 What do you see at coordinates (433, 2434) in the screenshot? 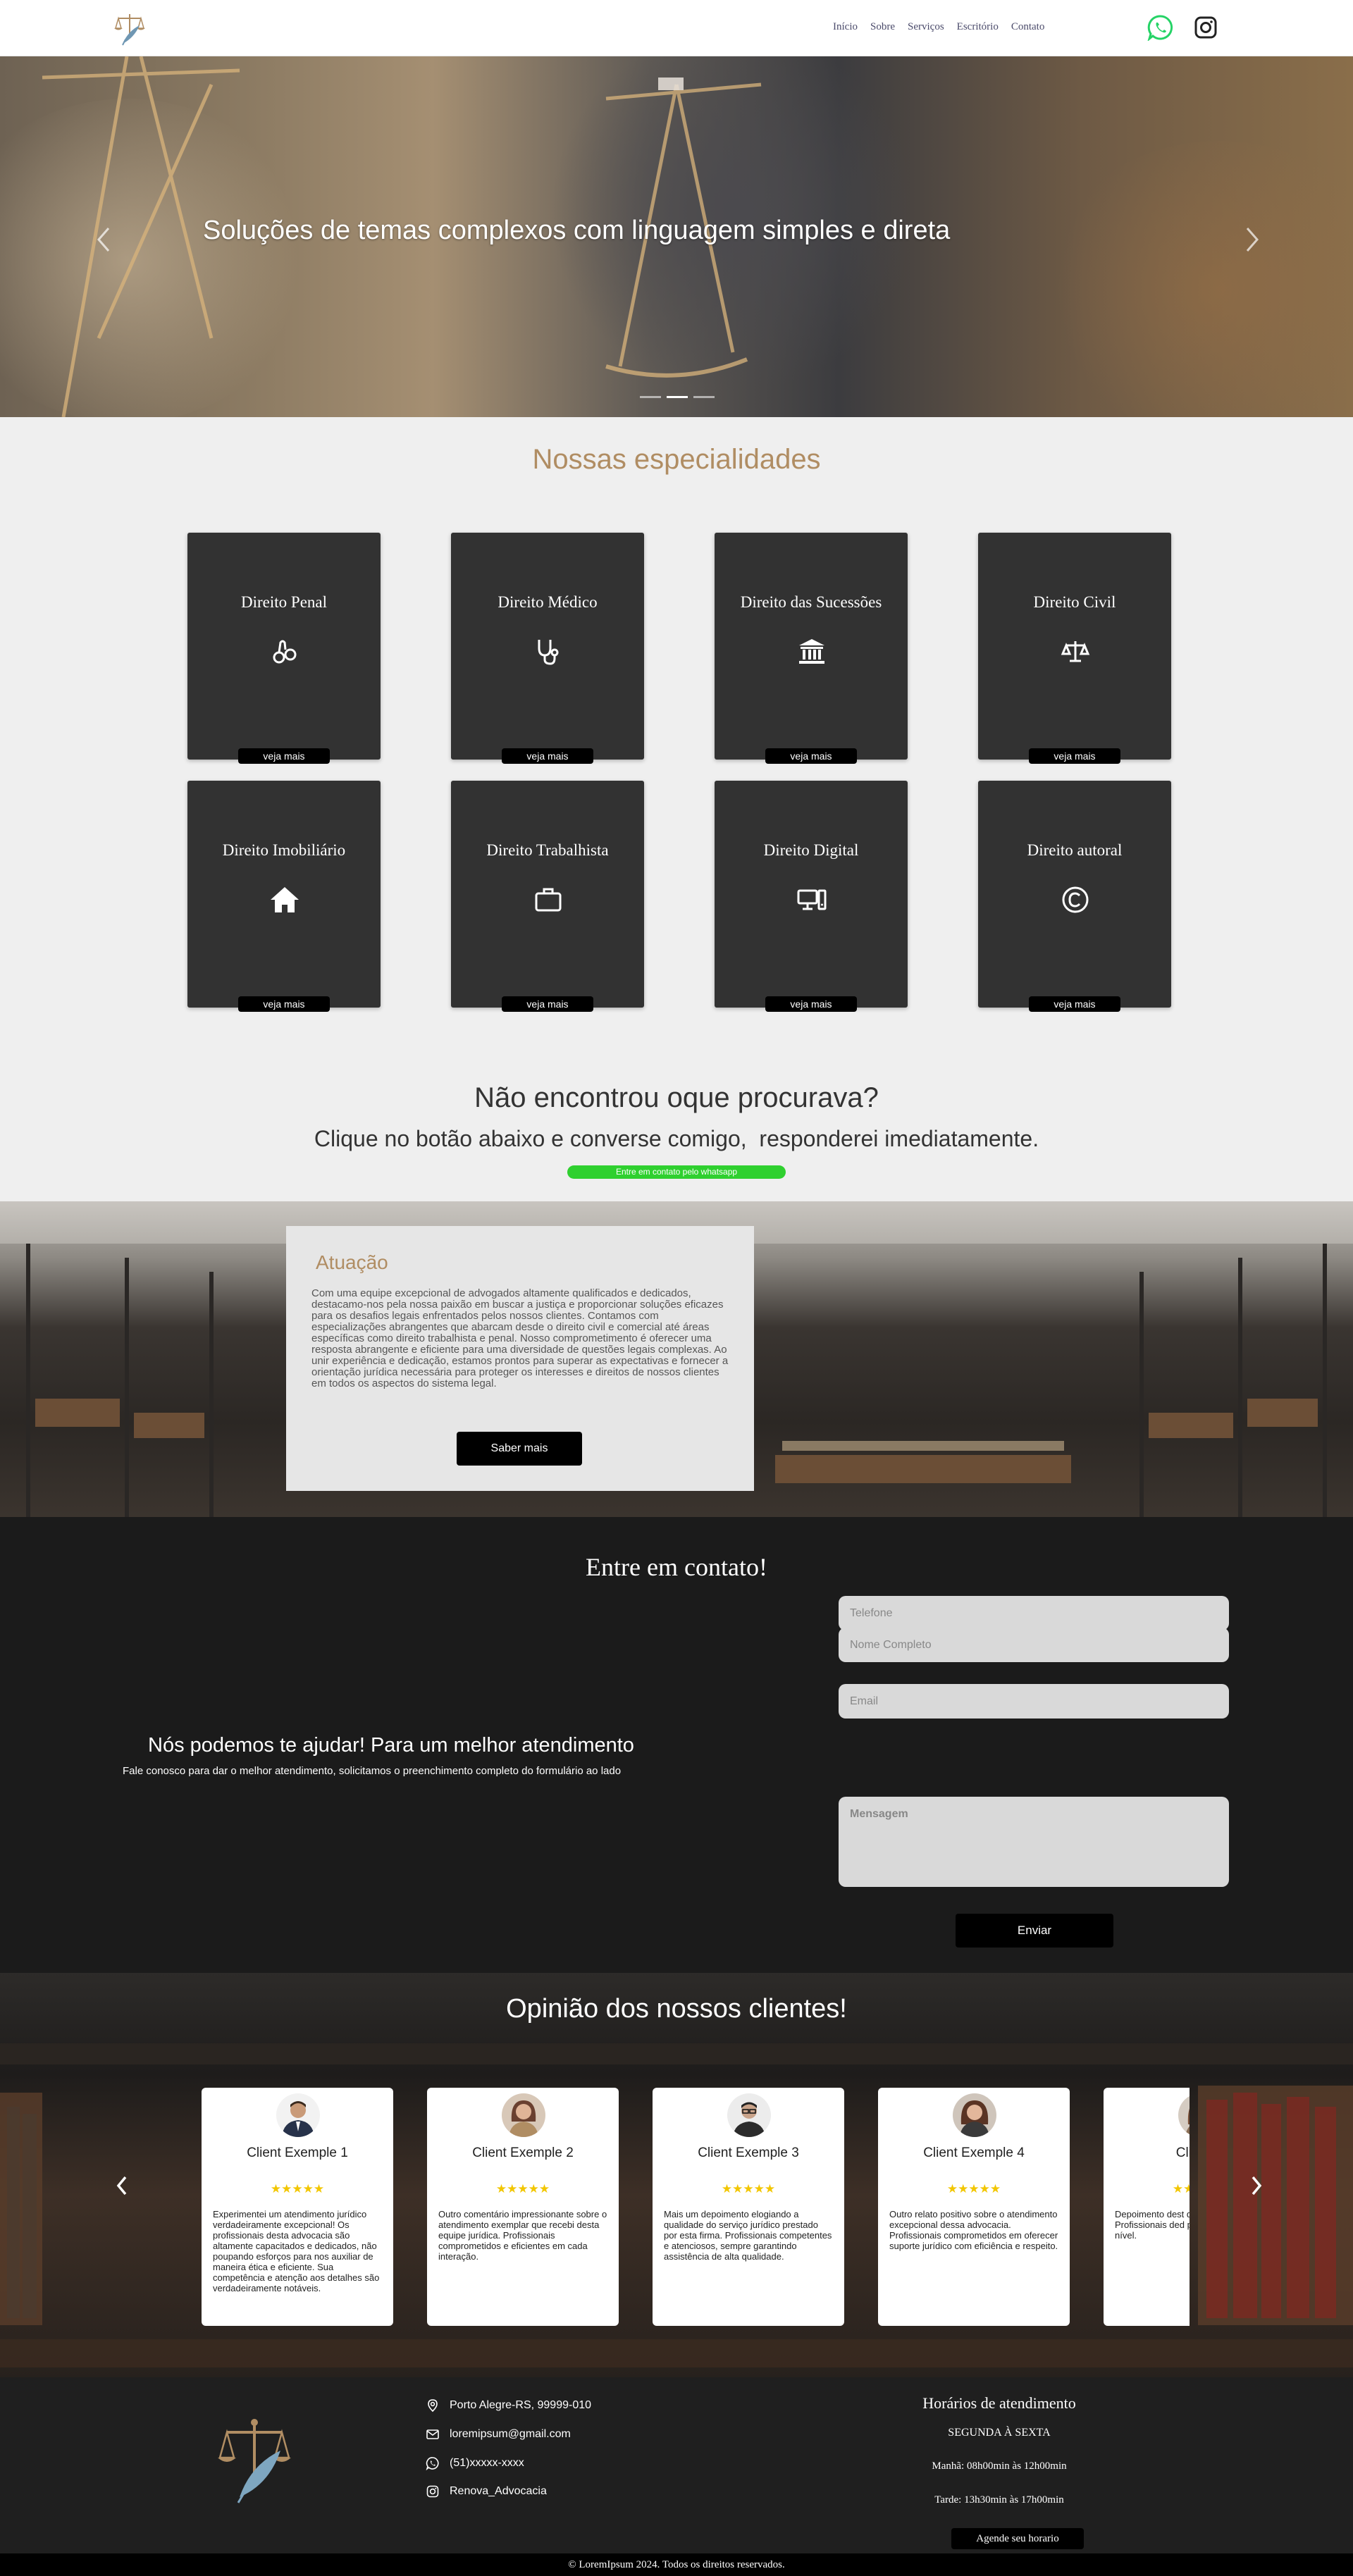
I see `envelope-icon` at bounding box center [433, 2434].